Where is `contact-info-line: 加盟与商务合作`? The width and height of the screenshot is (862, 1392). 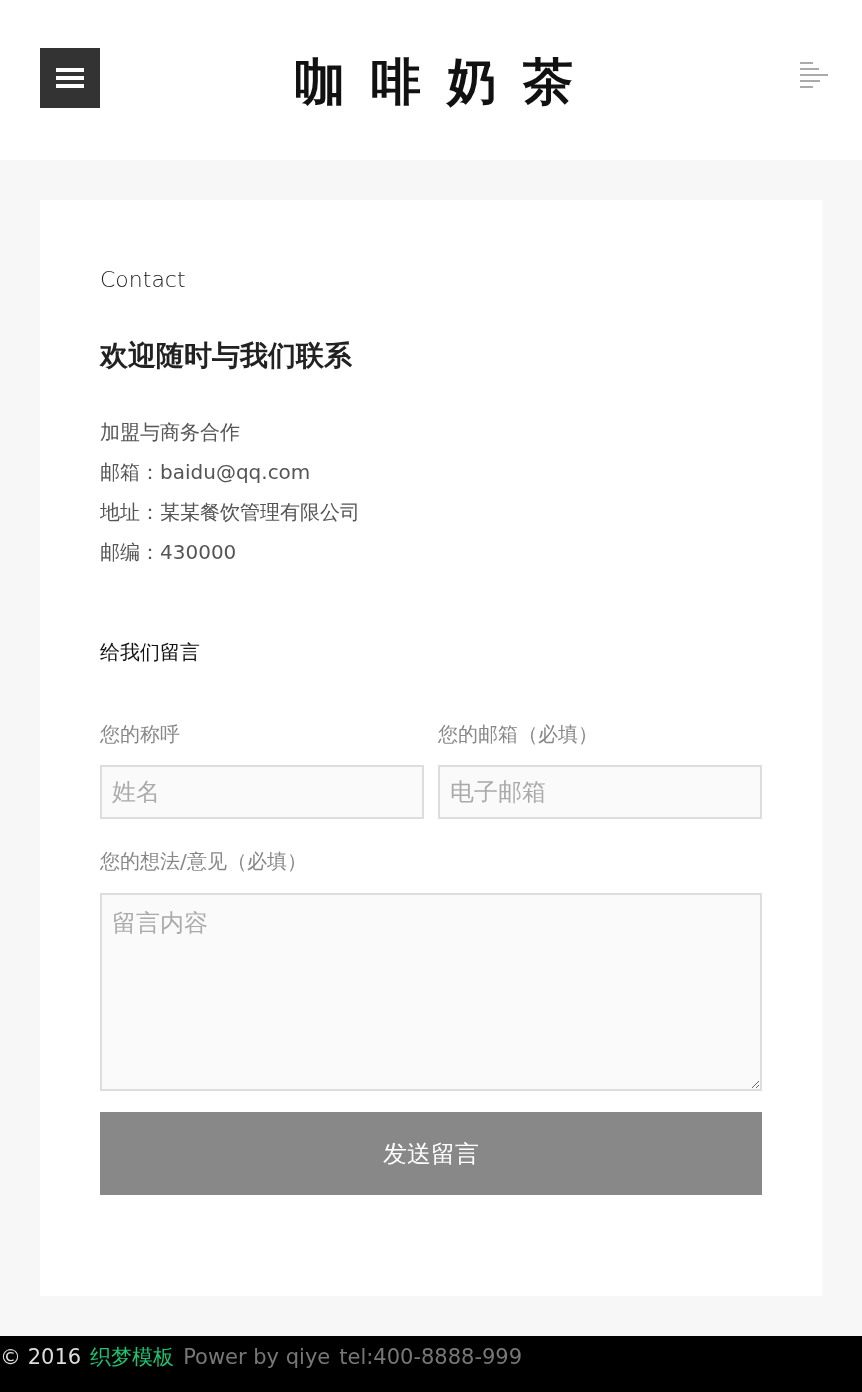
contact-info-line: 加盟与商务合作 is located at coordinates (170, 432).